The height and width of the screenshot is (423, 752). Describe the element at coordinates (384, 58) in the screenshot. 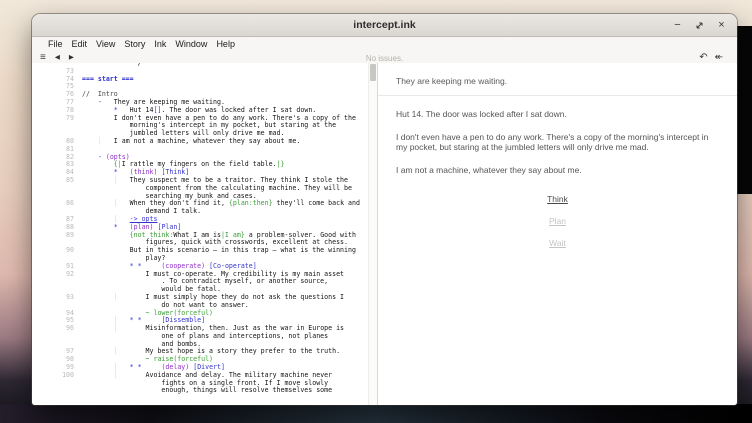

I see `issues-status: No issues.` at that location.